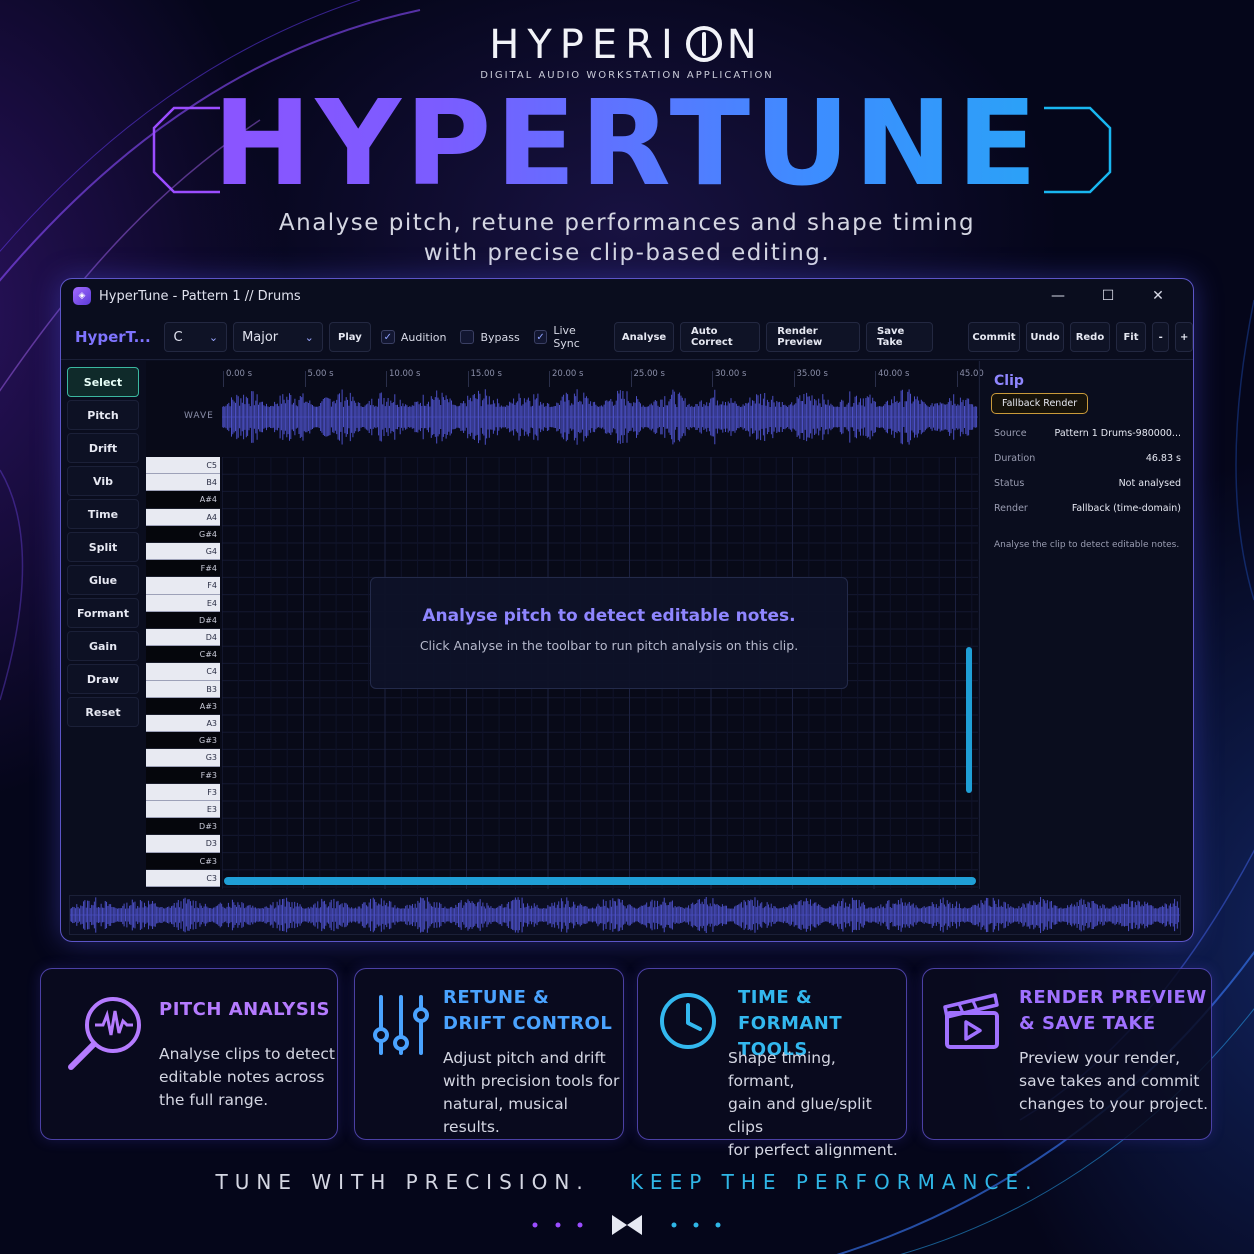 This screenshot has width=1254, height=1254. What do you see at coordinates (183, 706) in the screenshot?
I see `piano-key: A#3` at bounding box center [183, 706].